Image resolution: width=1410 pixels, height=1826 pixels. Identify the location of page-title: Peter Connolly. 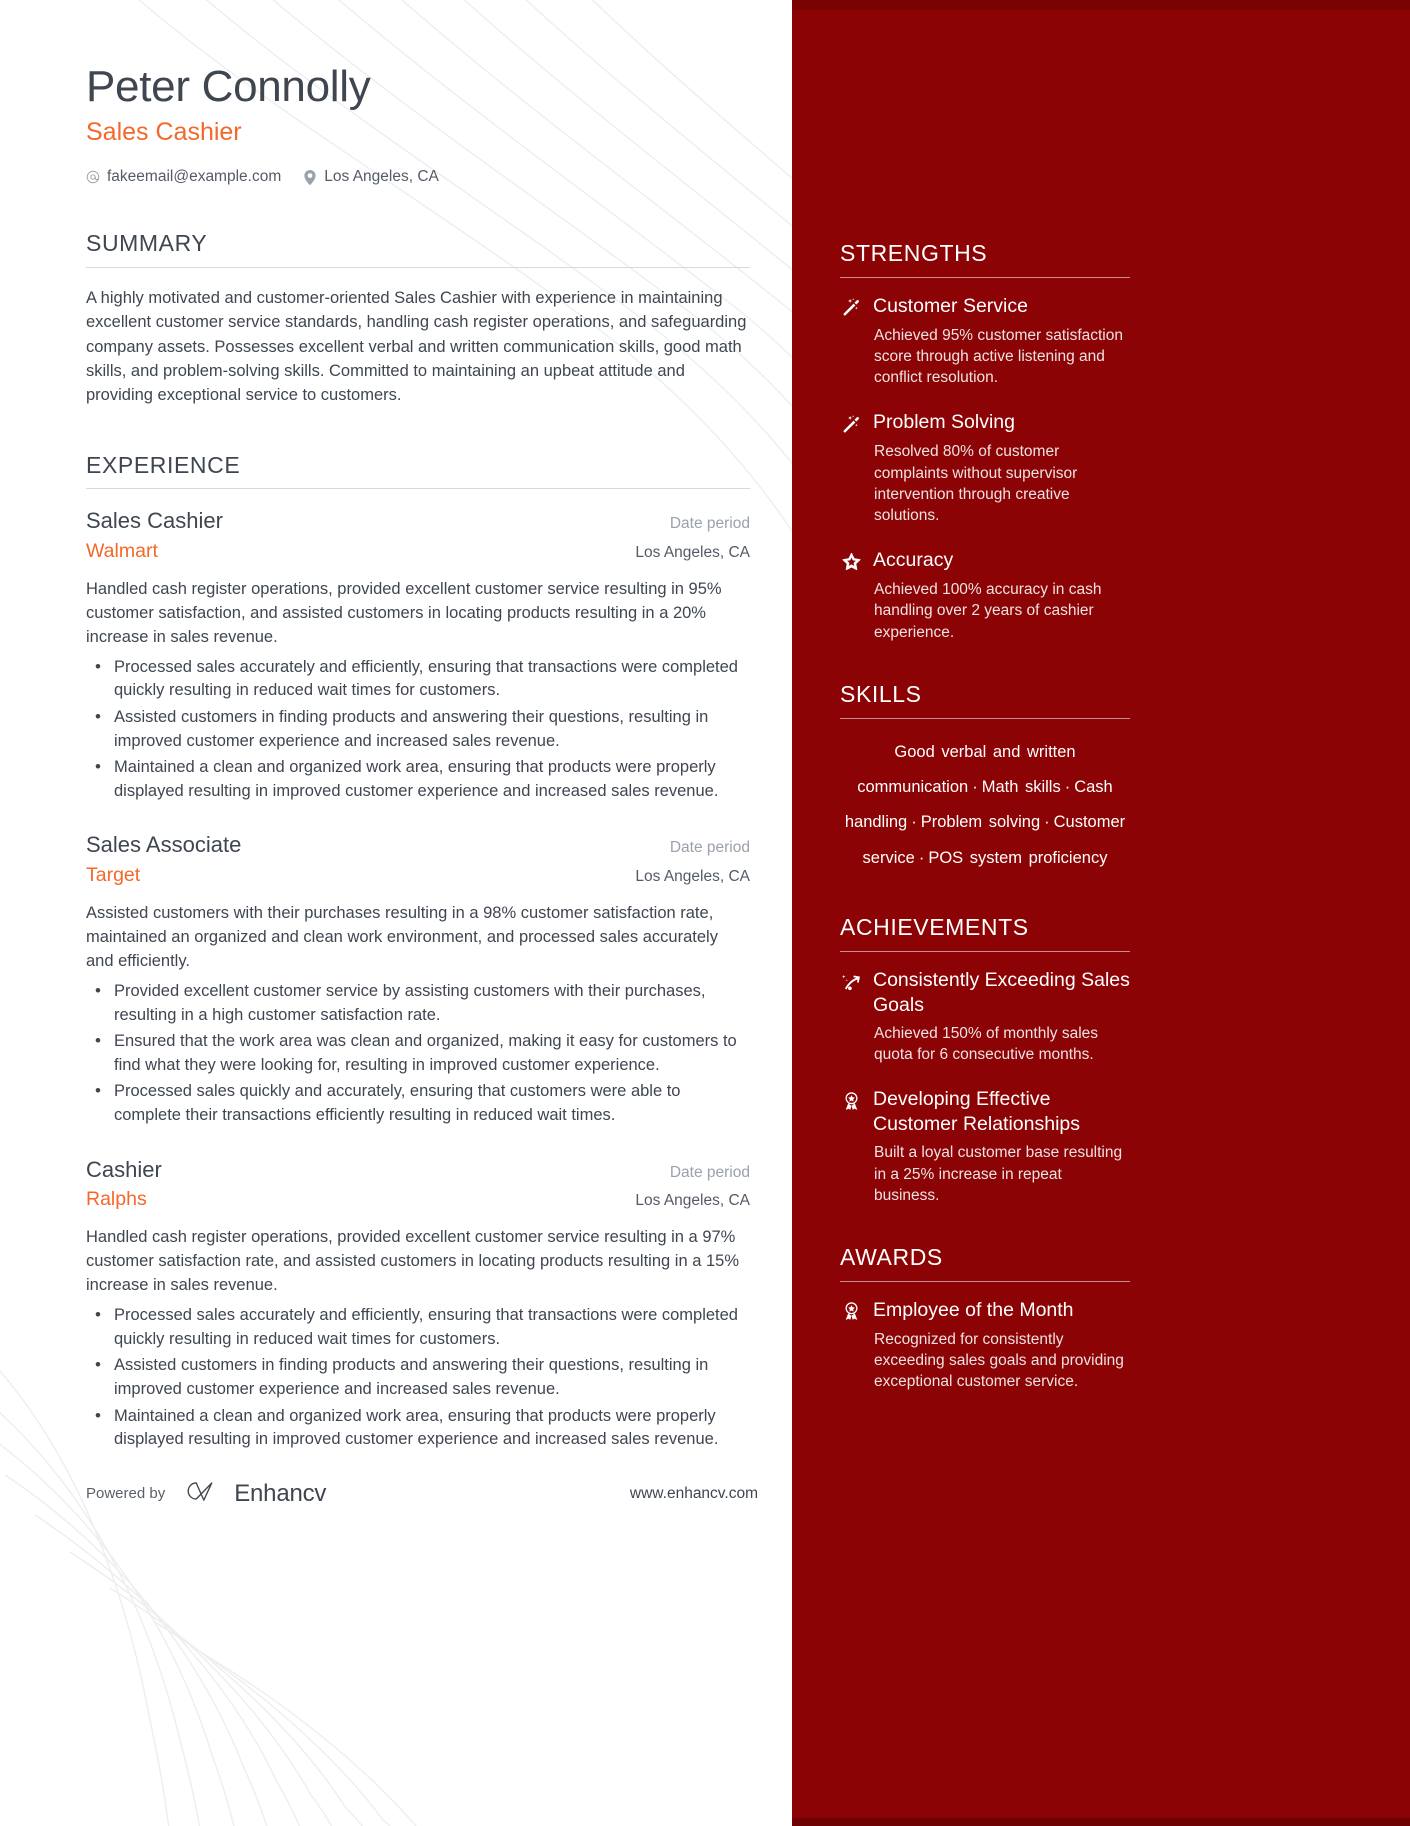
(228, 86).